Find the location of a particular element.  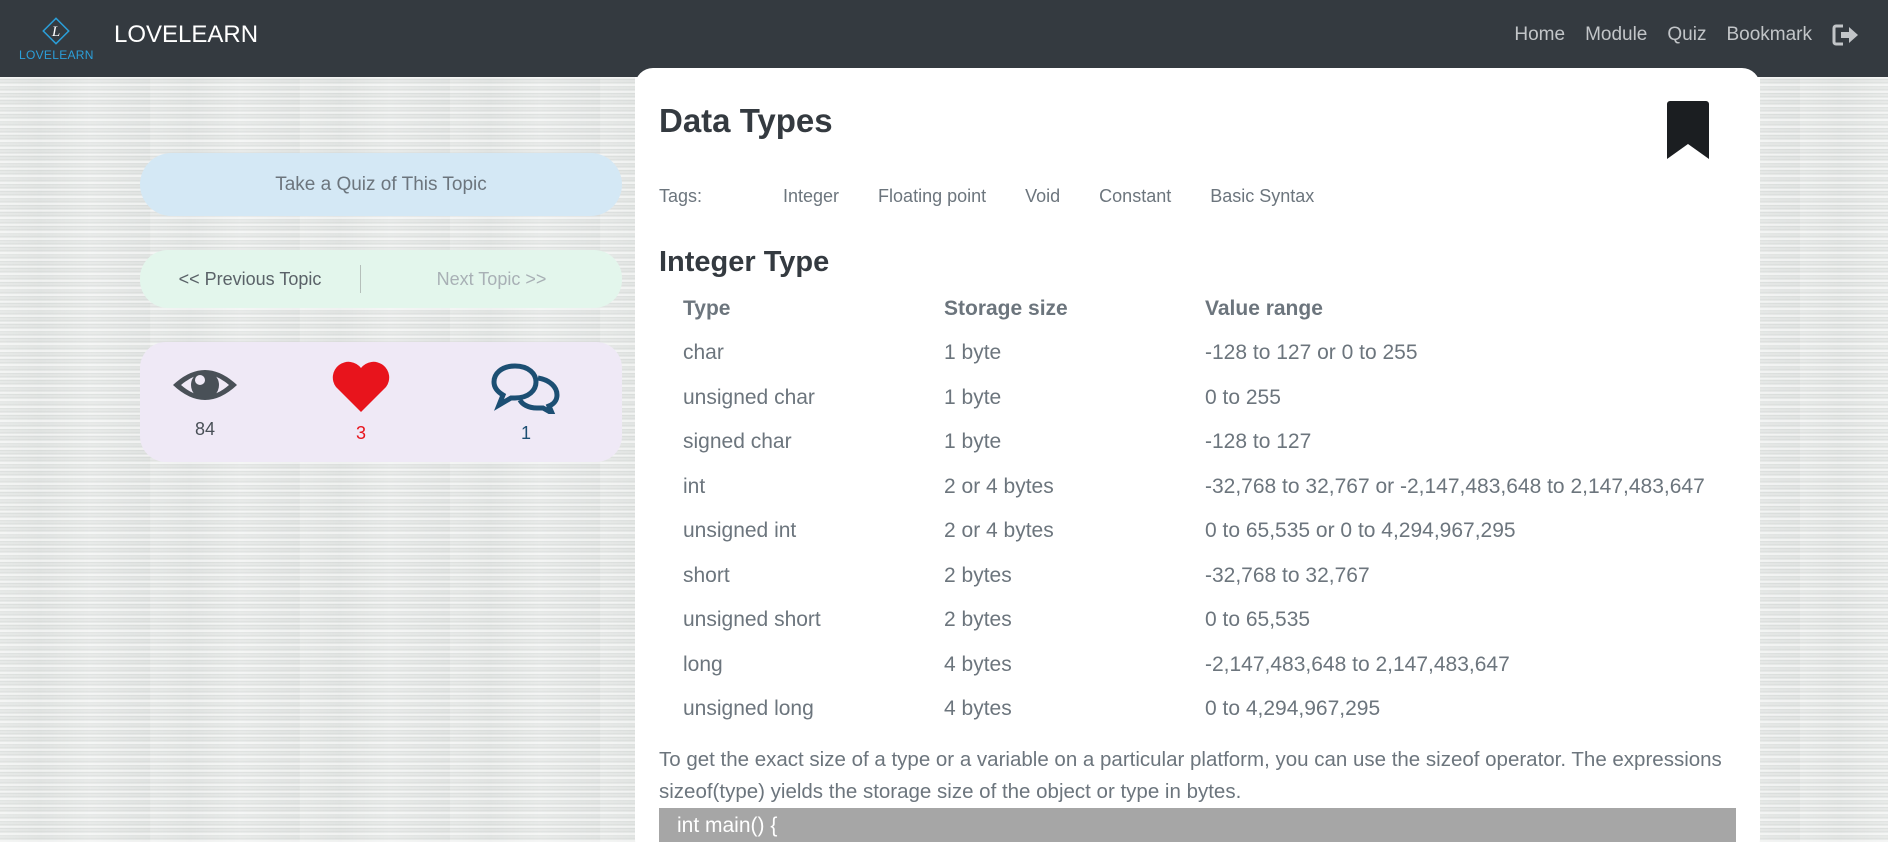

comments-stat: 1 is located at coordinates (526, 402).